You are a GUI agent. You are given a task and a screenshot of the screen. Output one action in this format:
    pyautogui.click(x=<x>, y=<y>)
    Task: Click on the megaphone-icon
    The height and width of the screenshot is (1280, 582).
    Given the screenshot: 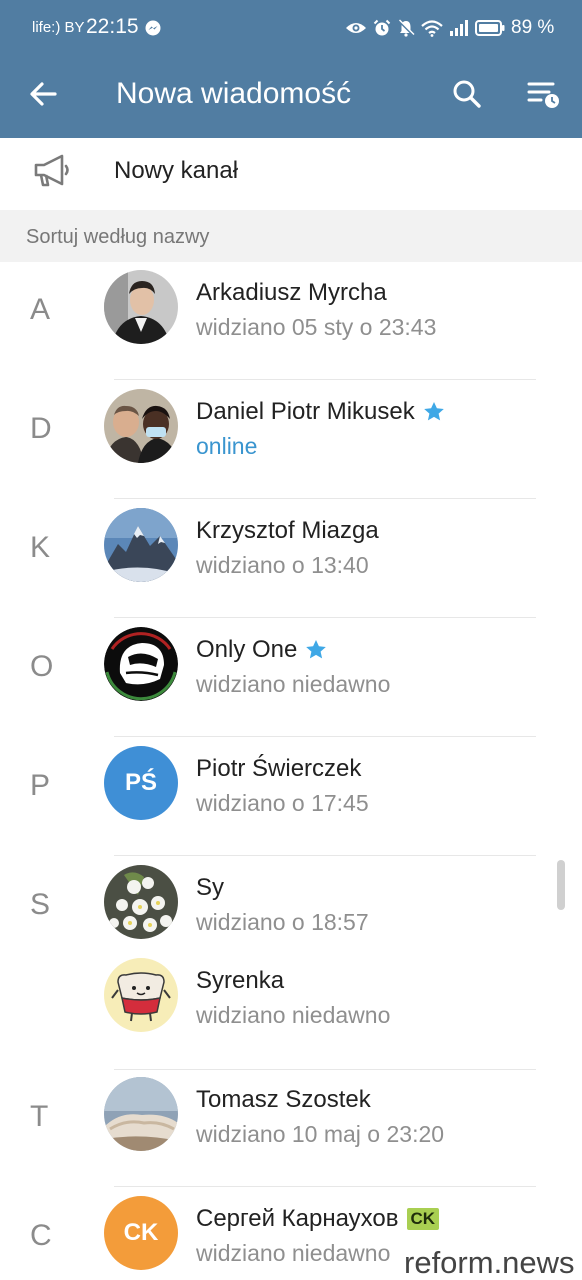 What is the action you would take?
    pyautogui.click(x=51, y=170)
    